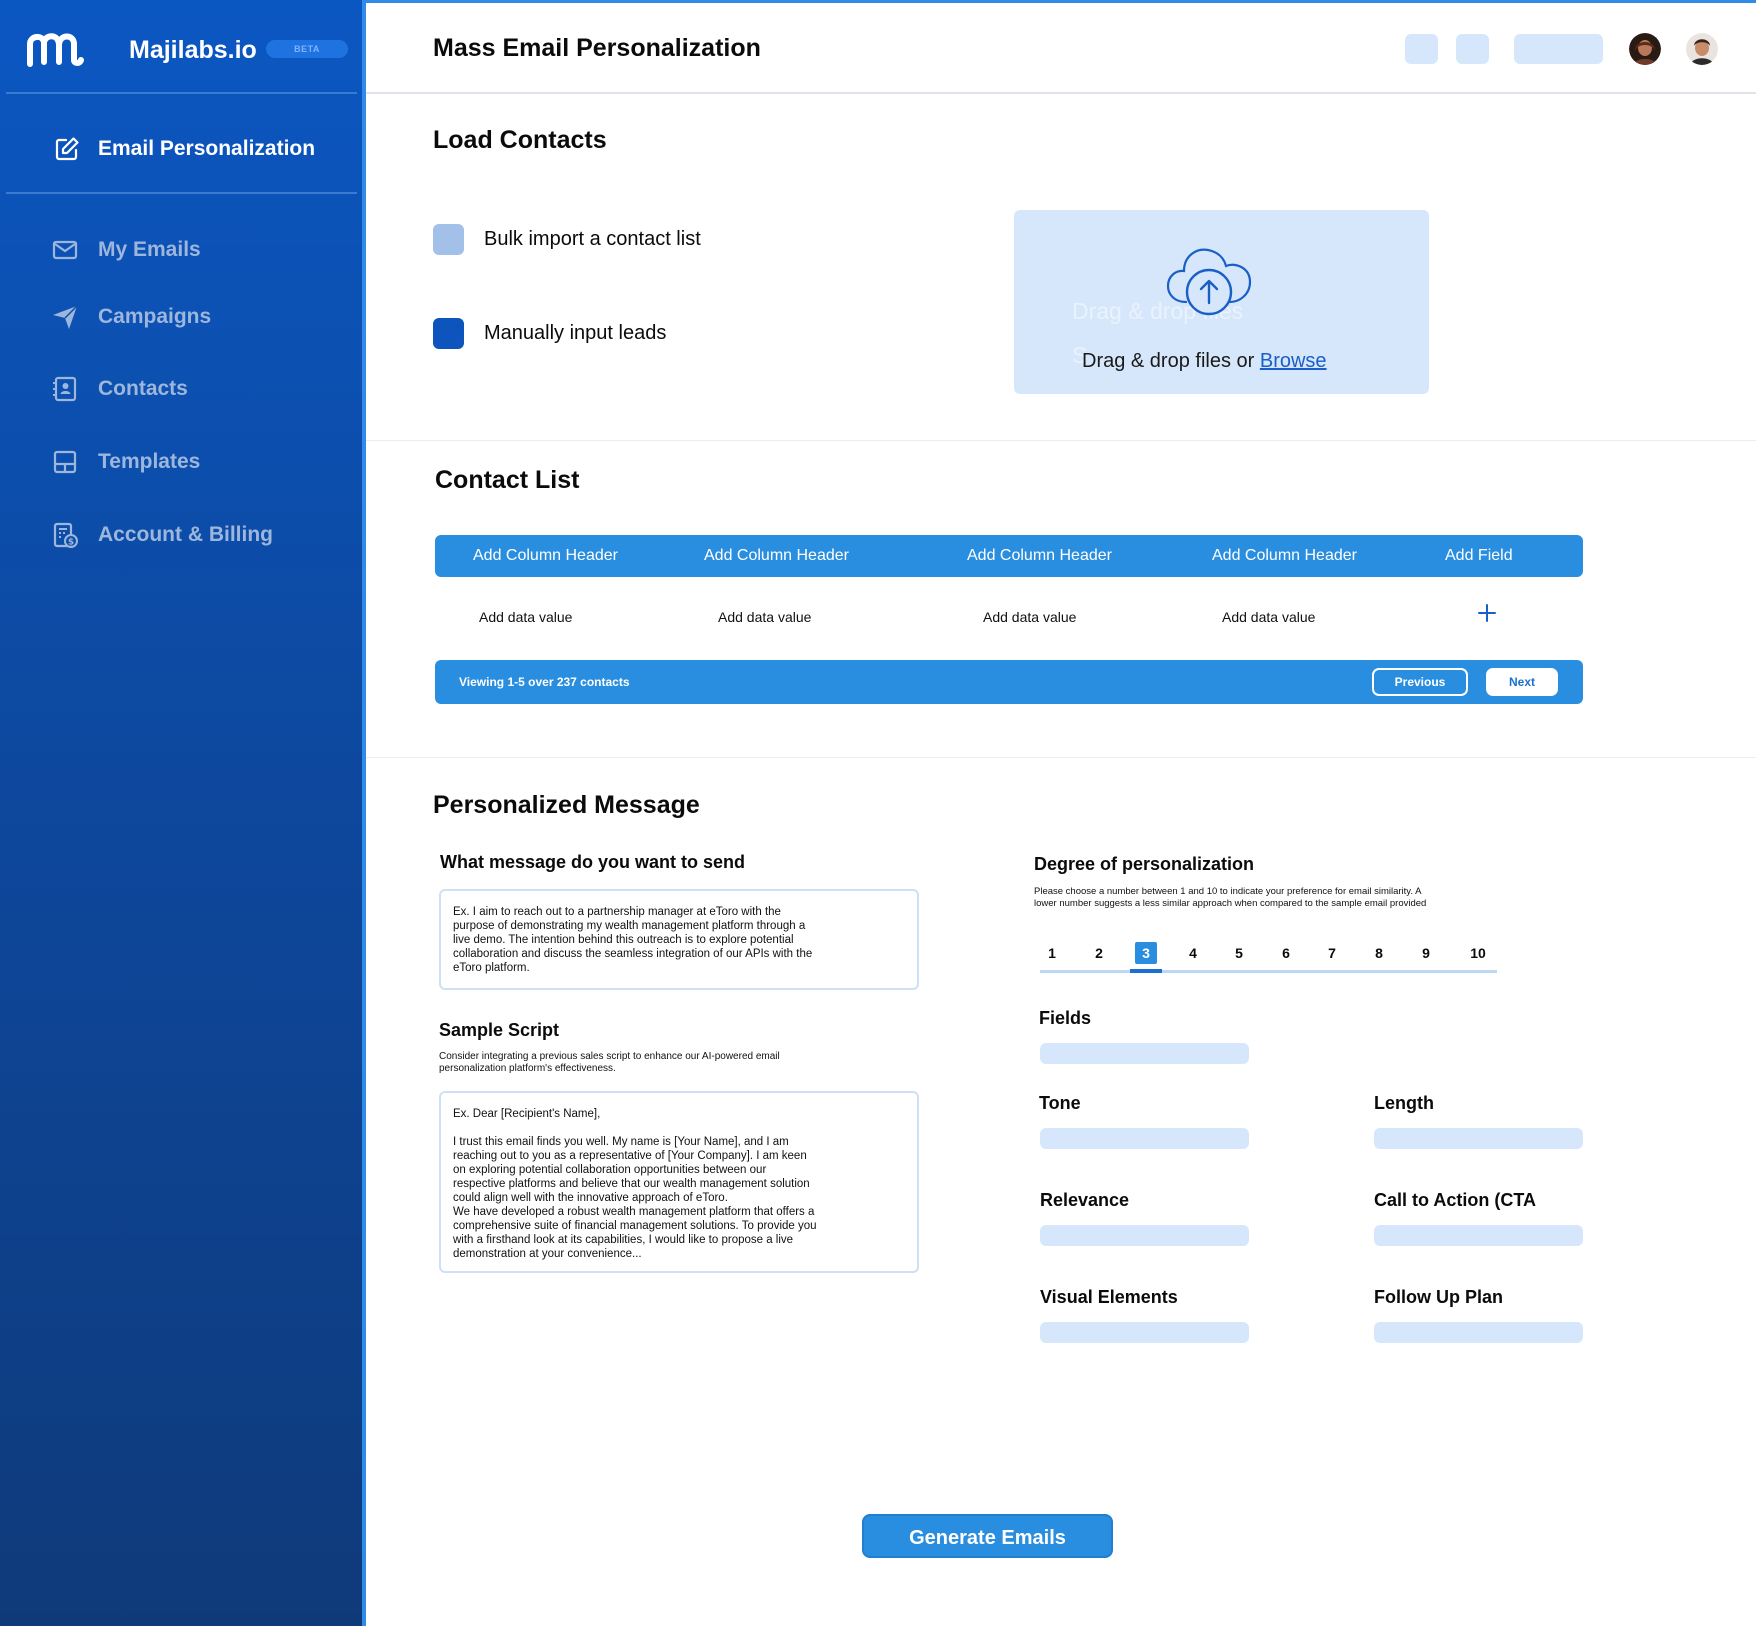  Describe the element at coordinates (597, 48) in the screenshot. I see `page-title: Mass Email Personalization` at that location.